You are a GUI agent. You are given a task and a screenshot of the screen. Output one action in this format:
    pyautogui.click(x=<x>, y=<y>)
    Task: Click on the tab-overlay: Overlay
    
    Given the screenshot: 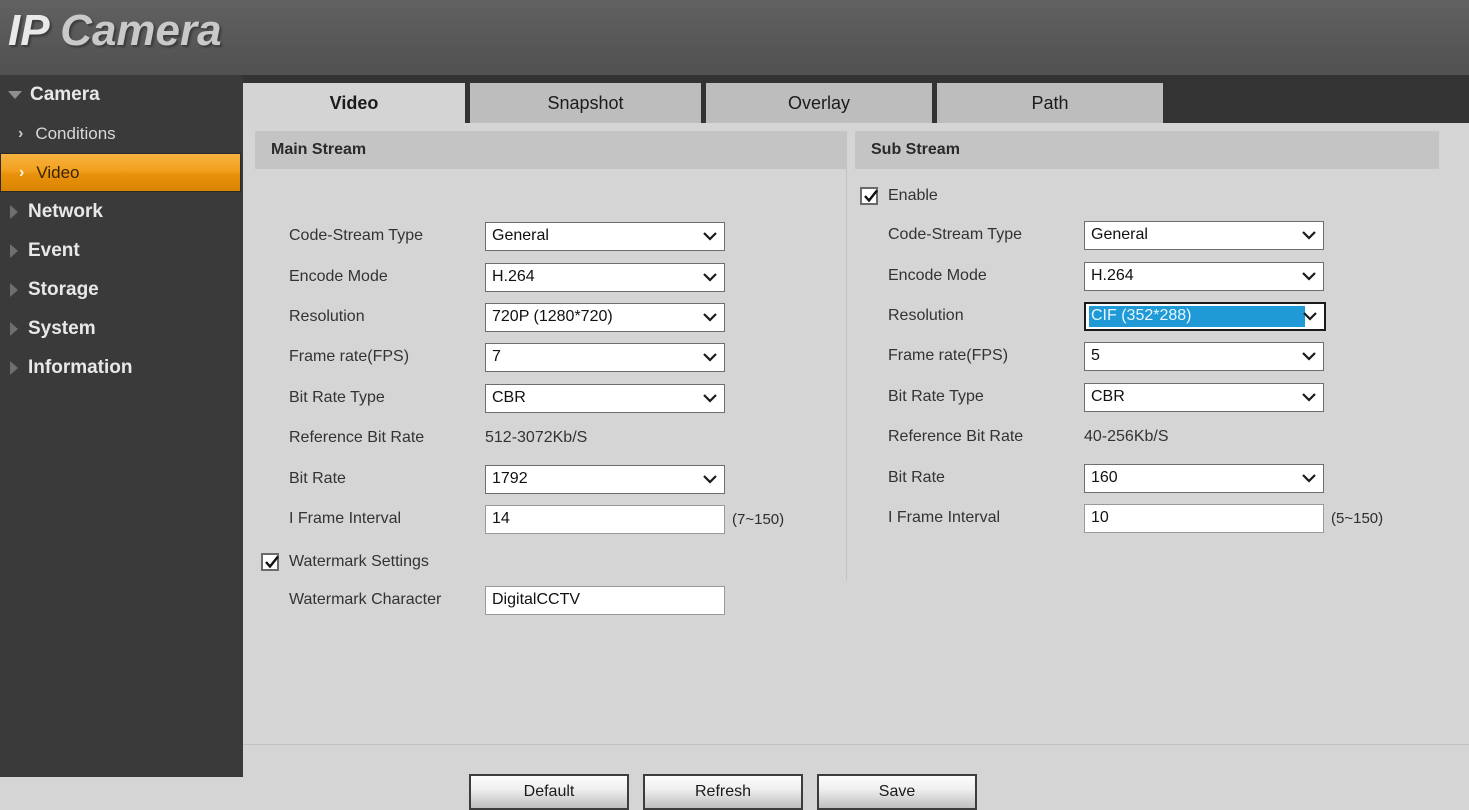 What is the action you would take?
    pyautogui.click(x=819, y=103)
    